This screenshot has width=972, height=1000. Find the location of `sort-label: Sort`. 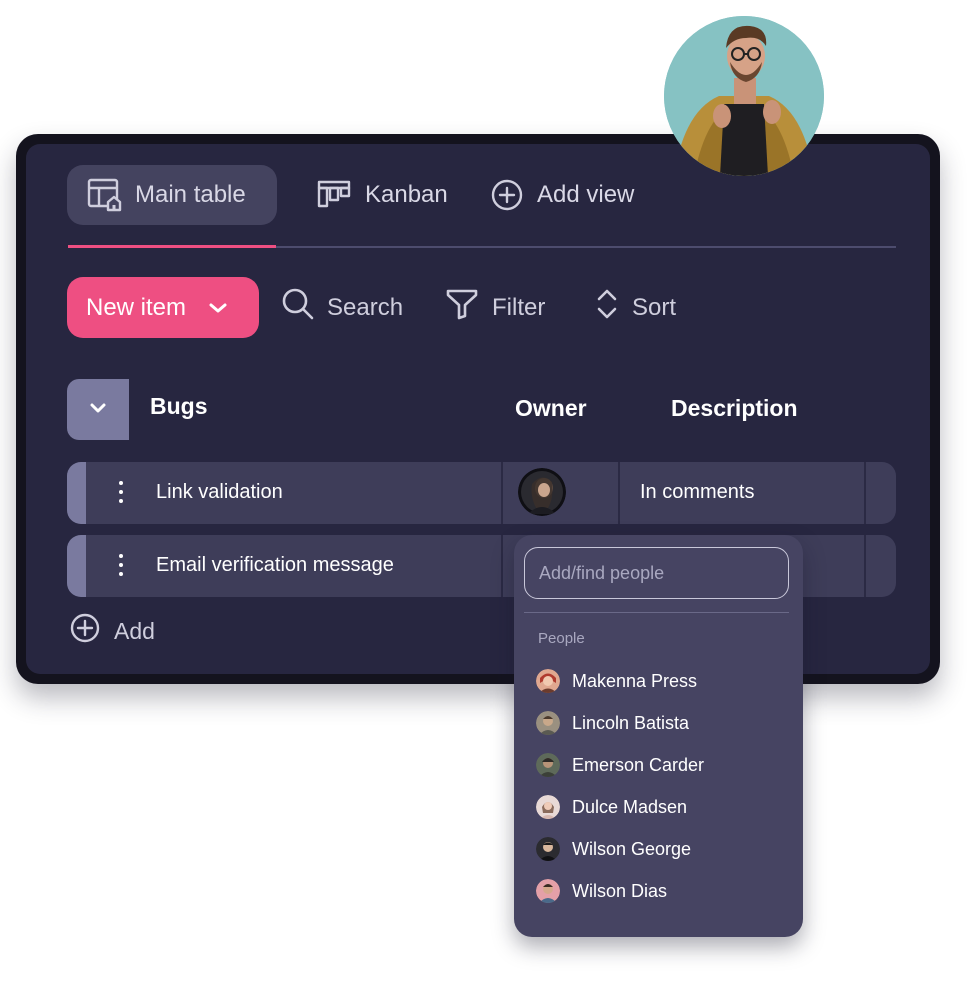

sort-label: Sort is located at coordinates (654, 307).